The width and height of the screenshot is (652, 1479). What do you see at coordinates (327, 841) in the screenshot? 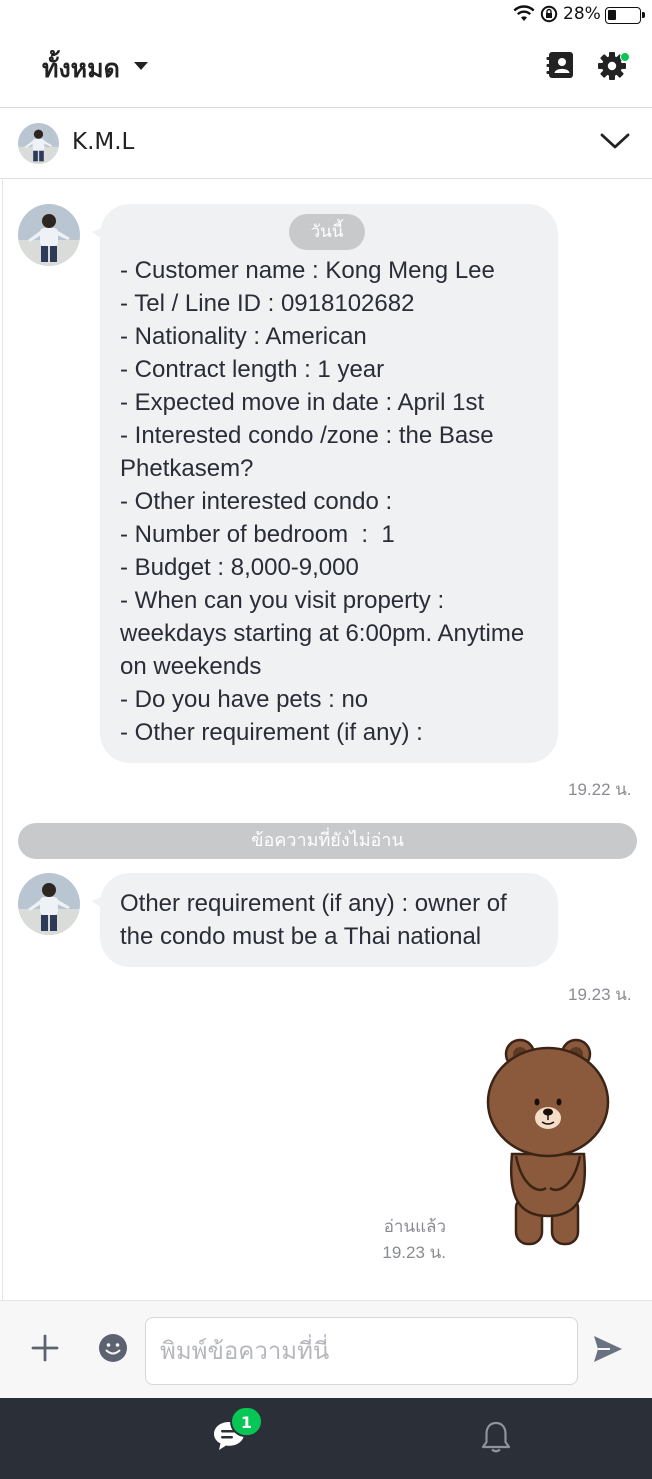
I see `unread-divider: ข้อความที่ยังไม่อ่าน` at bounding box center [327, 841].